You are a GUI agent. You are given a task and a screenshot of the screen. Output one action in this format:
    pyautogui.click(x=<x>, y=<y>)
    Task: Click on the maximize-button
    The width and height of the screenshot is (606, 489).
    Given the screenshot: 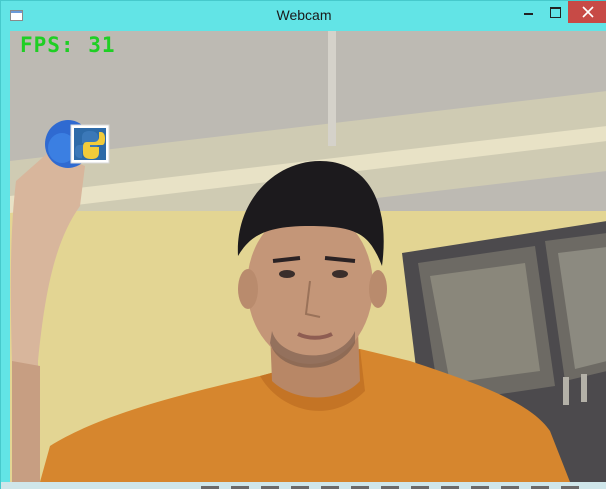 What is the action you would take?
    pyautogui.click(x=555, y=12)
    